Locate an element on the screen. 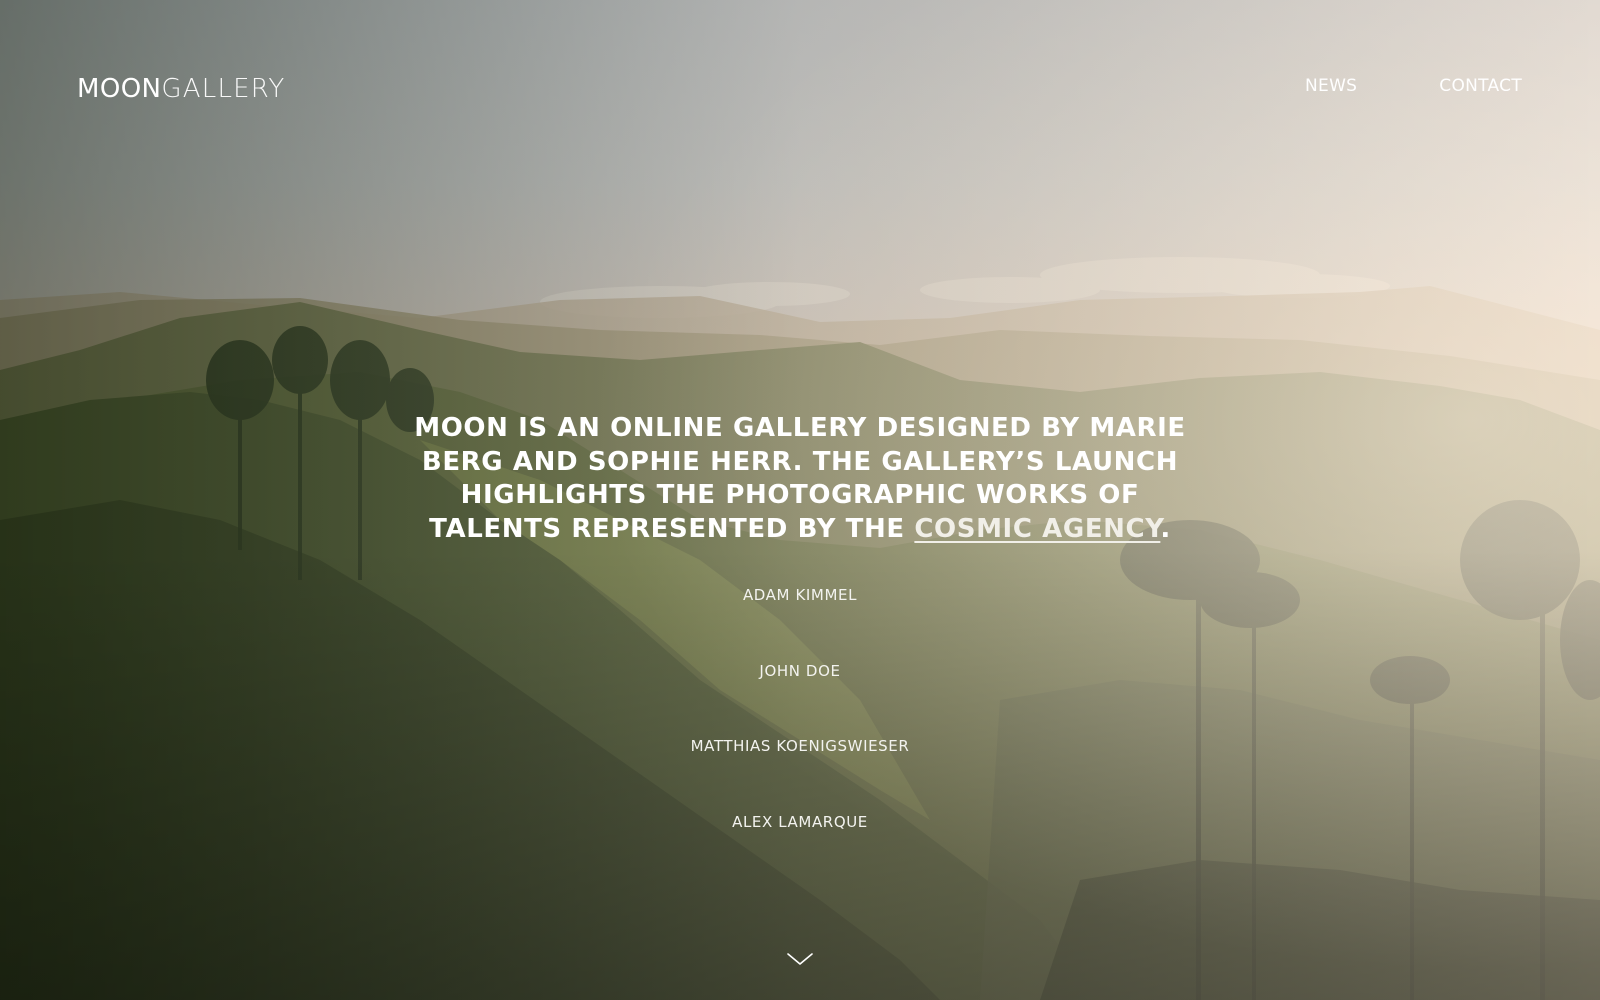 The width and height of the screenshot is (1600, 1000). nav-link-news: NEWS is located at coordinates (1331, 86).